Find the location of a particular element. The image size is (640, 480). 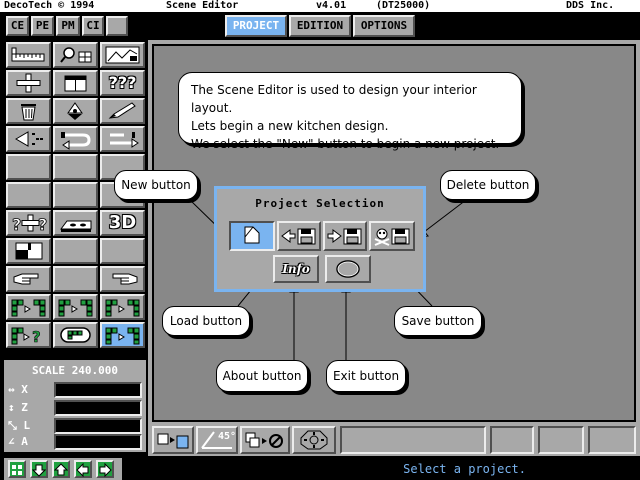

skull-disk-icon is located at coordinates (392, 237).